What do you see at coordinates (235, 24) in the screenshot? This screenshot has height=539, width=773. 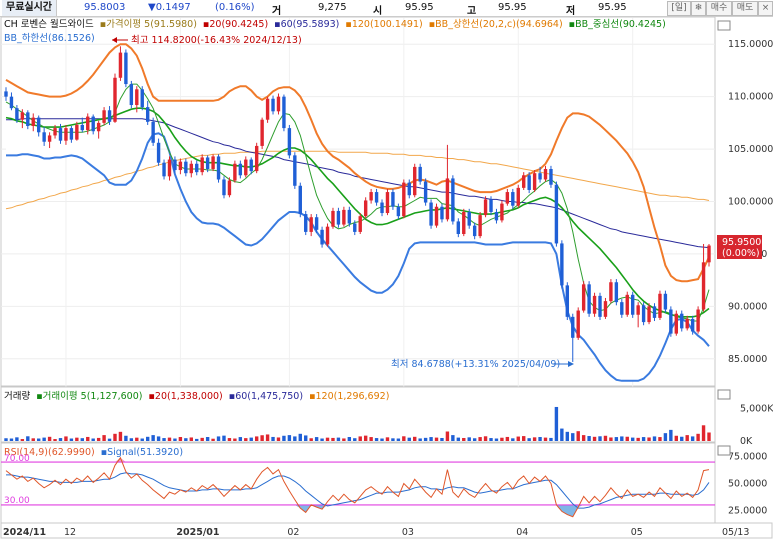 I see `legend-item: ▪20(90.4245)` at bounding box center [235, 24].